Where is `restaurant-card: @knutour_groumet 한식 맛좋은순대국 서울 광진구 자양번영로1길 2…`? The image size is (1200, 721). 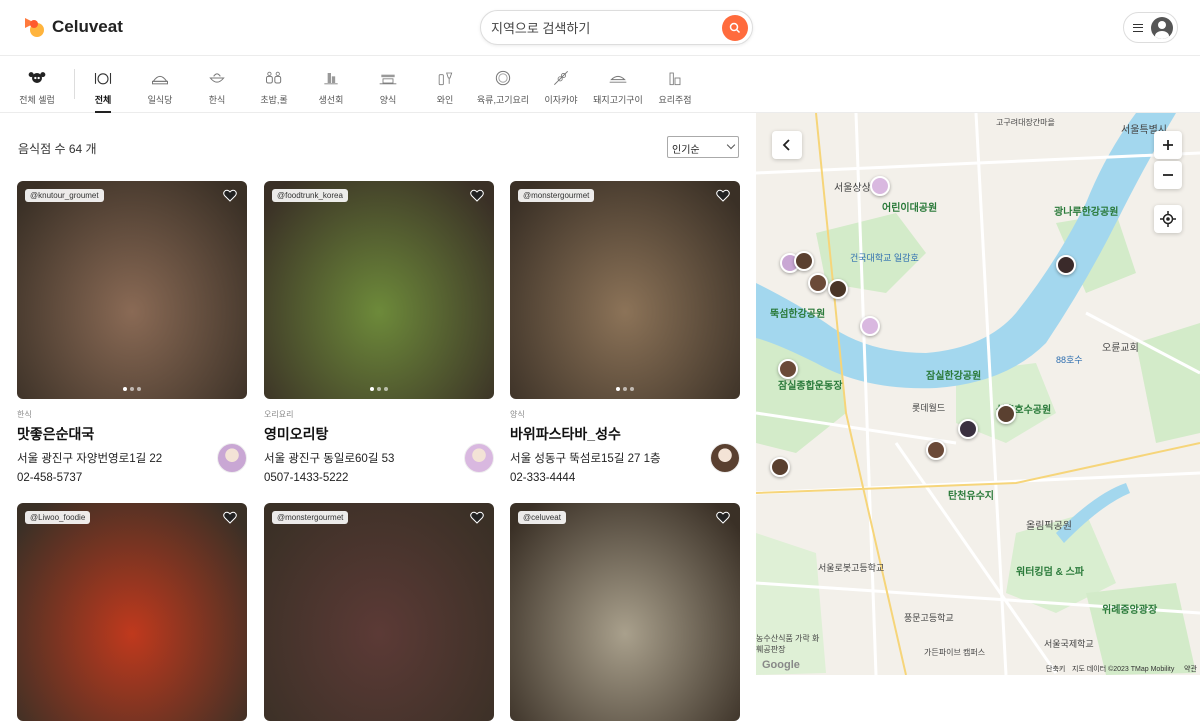
restaurant-card: @knutour_groumet 한식 맛좋은순대국 서울 광진구 자양번영로1길 2… is located at coordinates (132, 332).